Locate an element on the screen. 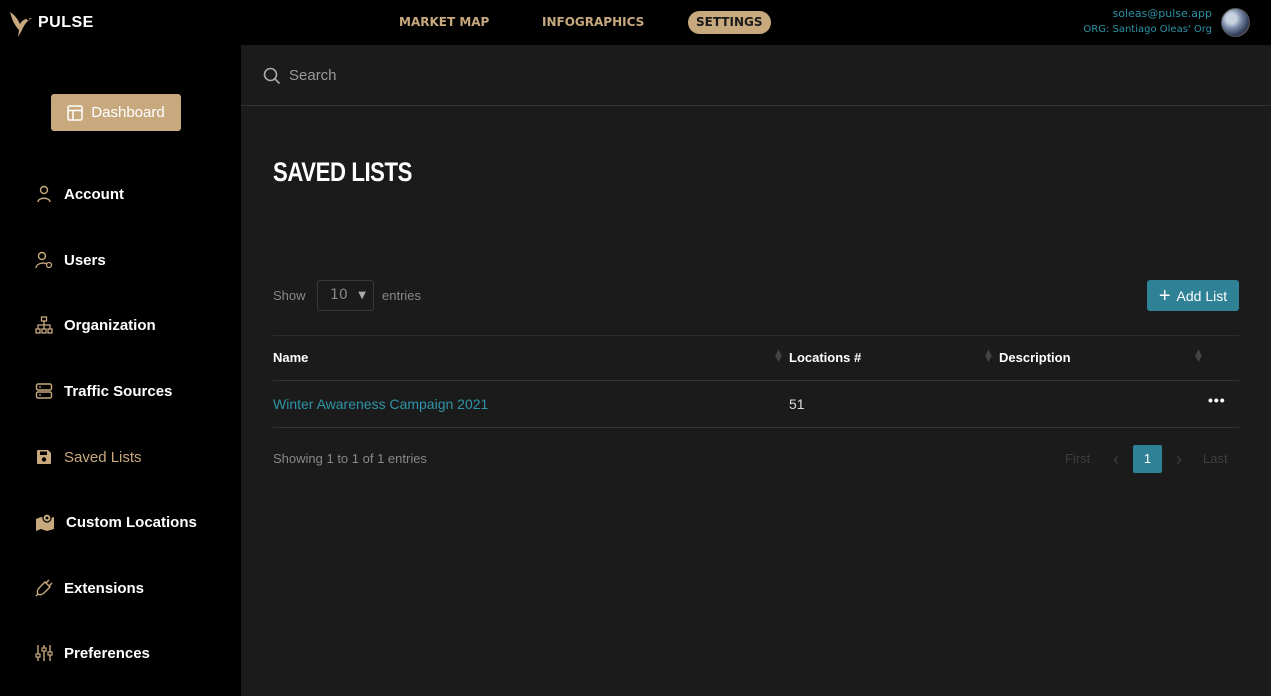 The width and height of the screenshot is (1271, 696). entries-select-value: 10 is located at coordinates (339, 295).